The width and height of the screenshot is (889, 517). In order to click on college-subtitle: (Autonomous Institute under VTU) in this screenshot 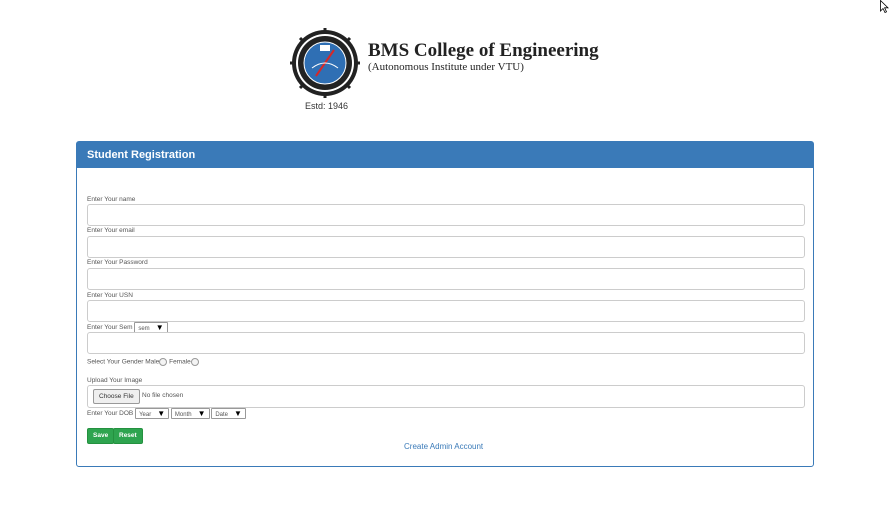, I will do `click(446, 67)`.